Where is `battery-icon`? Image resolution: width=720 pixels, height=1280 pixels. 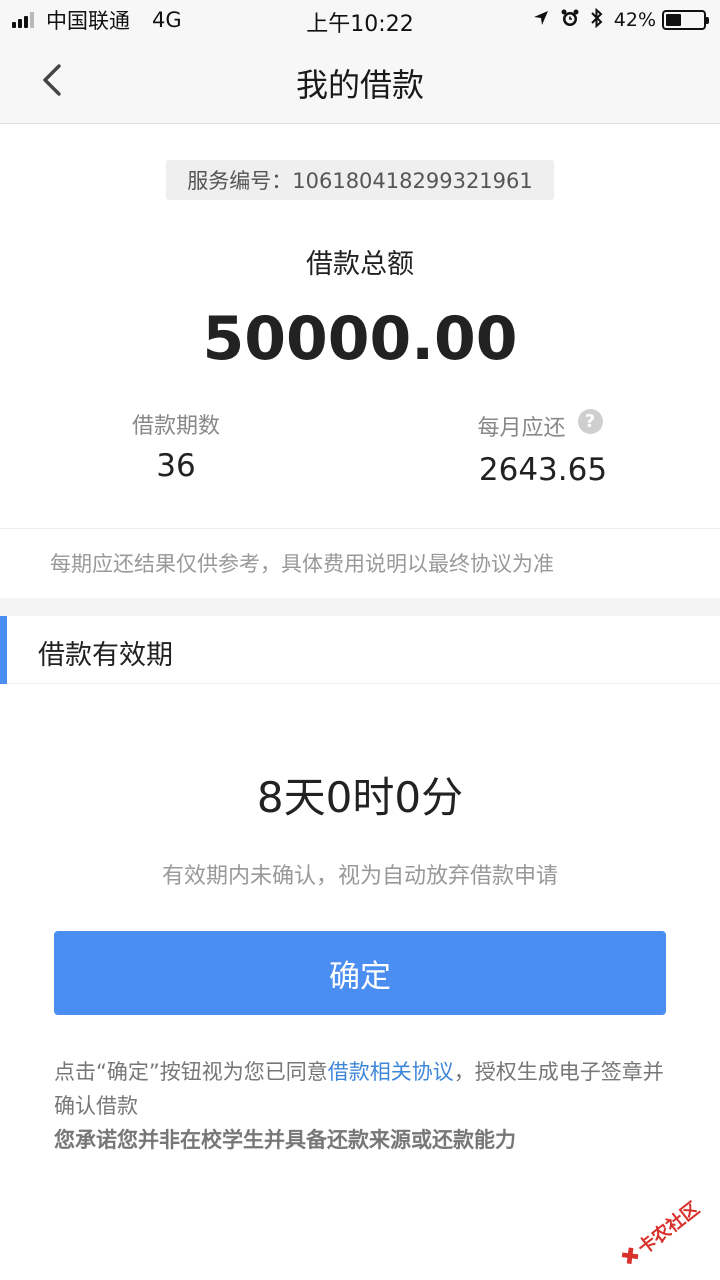 battery-icon is located at coordinates (685, 20).